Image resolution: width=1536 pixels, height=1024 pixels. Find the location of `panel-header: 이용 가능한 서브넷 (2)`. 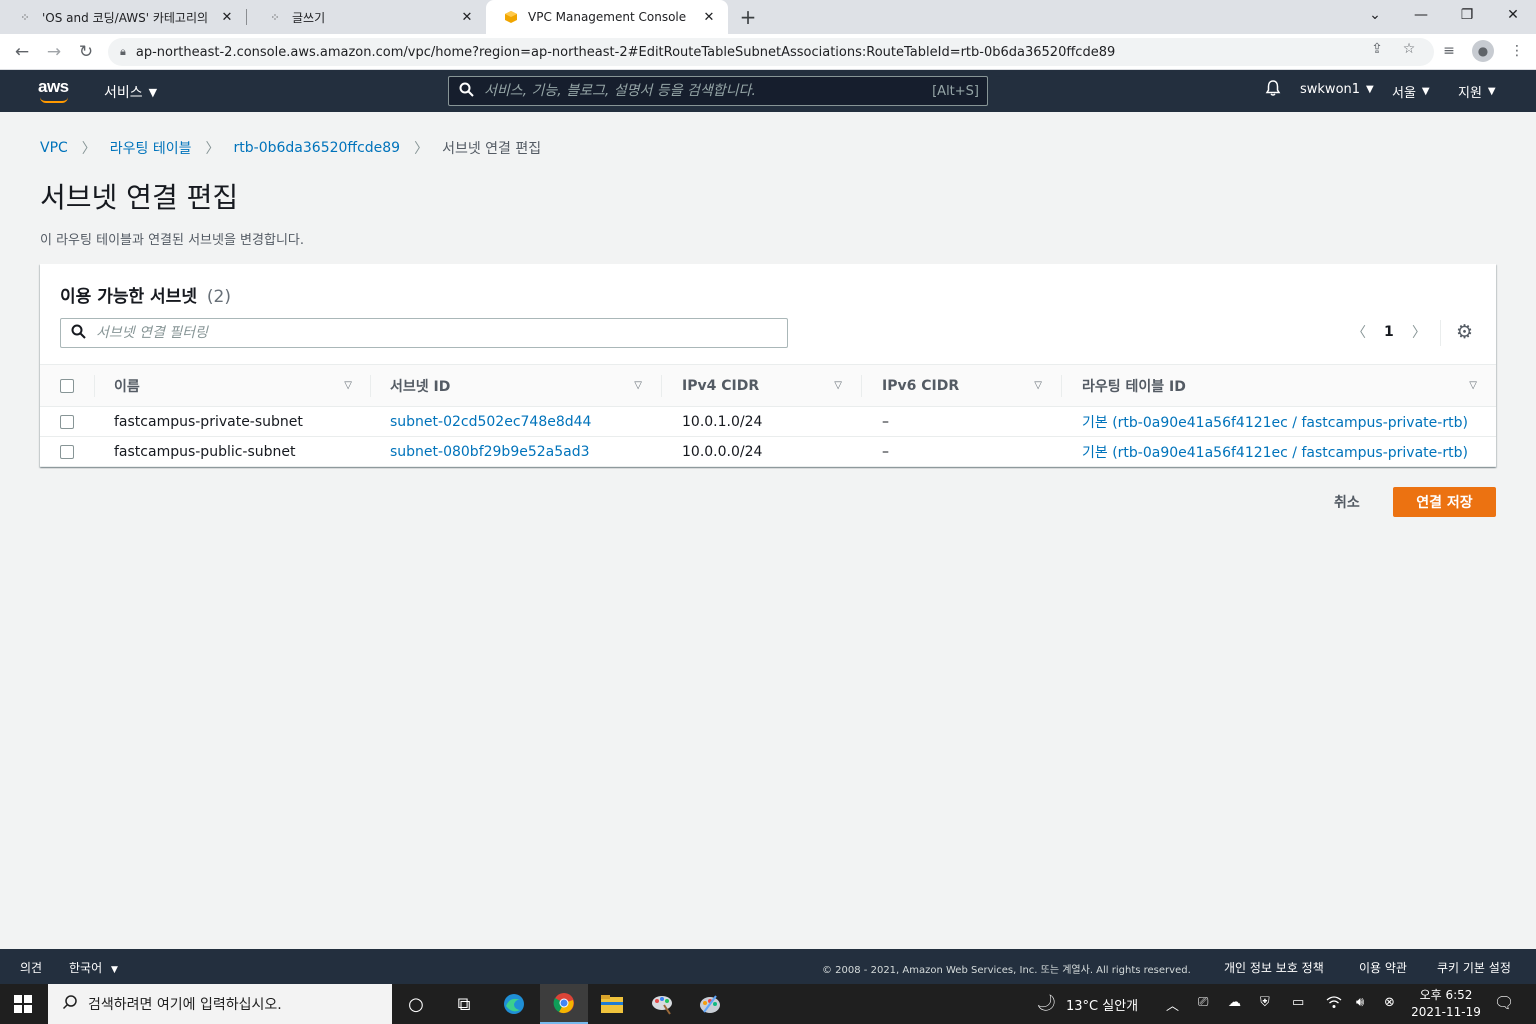

panel-header: 이용 가능한 서브넷 (2) is located at coordinates (145, 294).